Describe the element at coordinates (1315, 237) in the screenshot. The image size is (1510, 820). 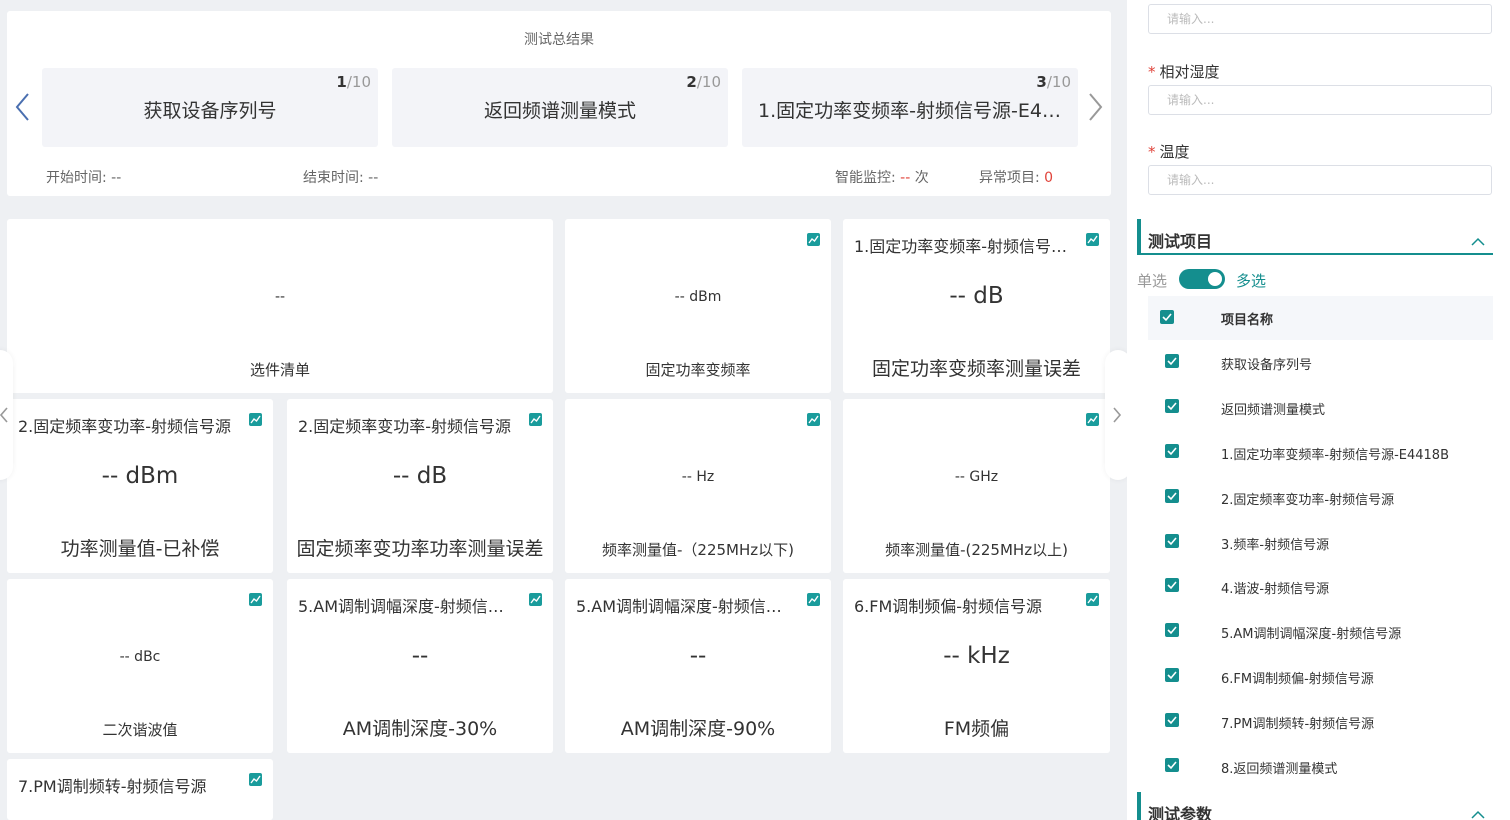
I see `test-items-section-header: 测试项目` at that location.